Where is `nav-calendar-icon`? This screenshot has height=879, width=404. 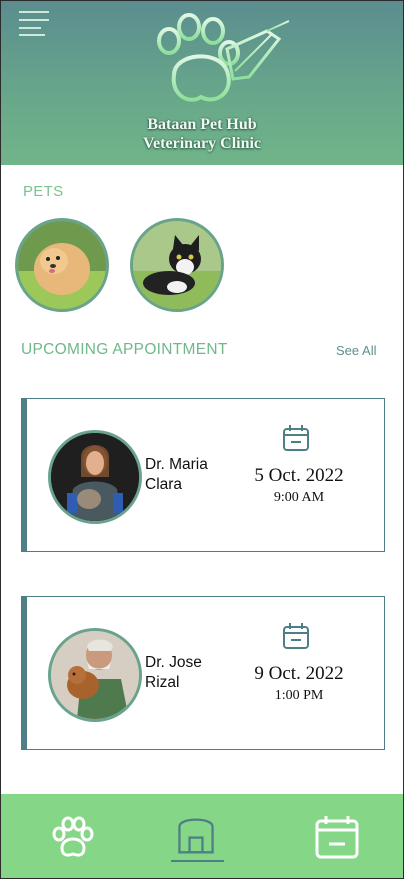
nav-calendar-icon is located at coordinates (337, 837).